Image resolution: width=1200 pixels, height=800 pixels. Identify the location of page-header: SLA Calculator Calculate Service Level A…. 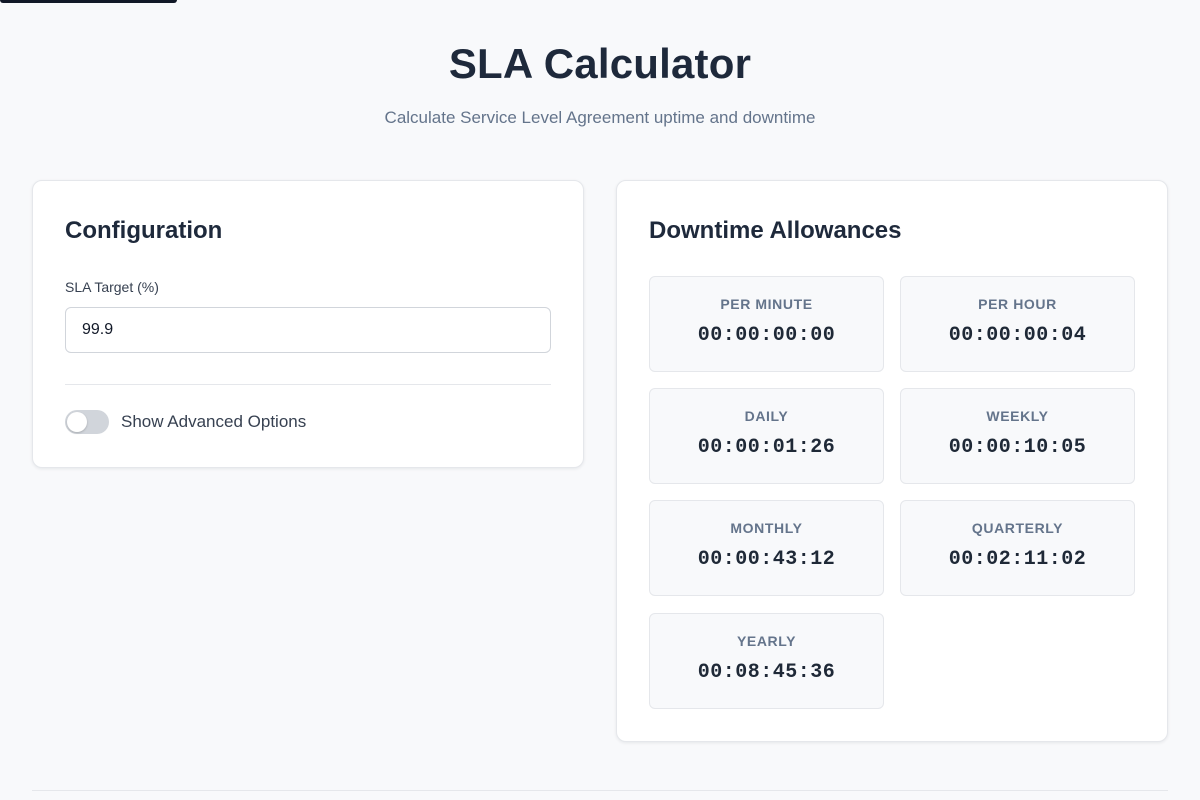
(600, 84).